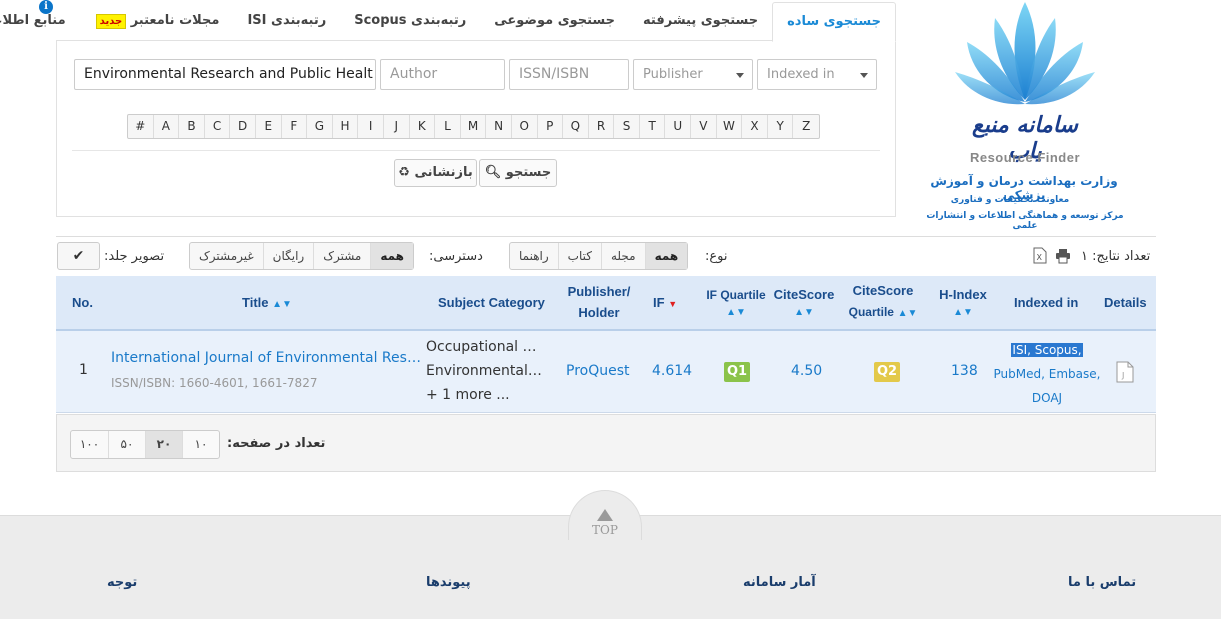  I want to click on indexed-in-list: ISI, Scopus, PubMed, Embase, DOAJ, so click(1047, 374).